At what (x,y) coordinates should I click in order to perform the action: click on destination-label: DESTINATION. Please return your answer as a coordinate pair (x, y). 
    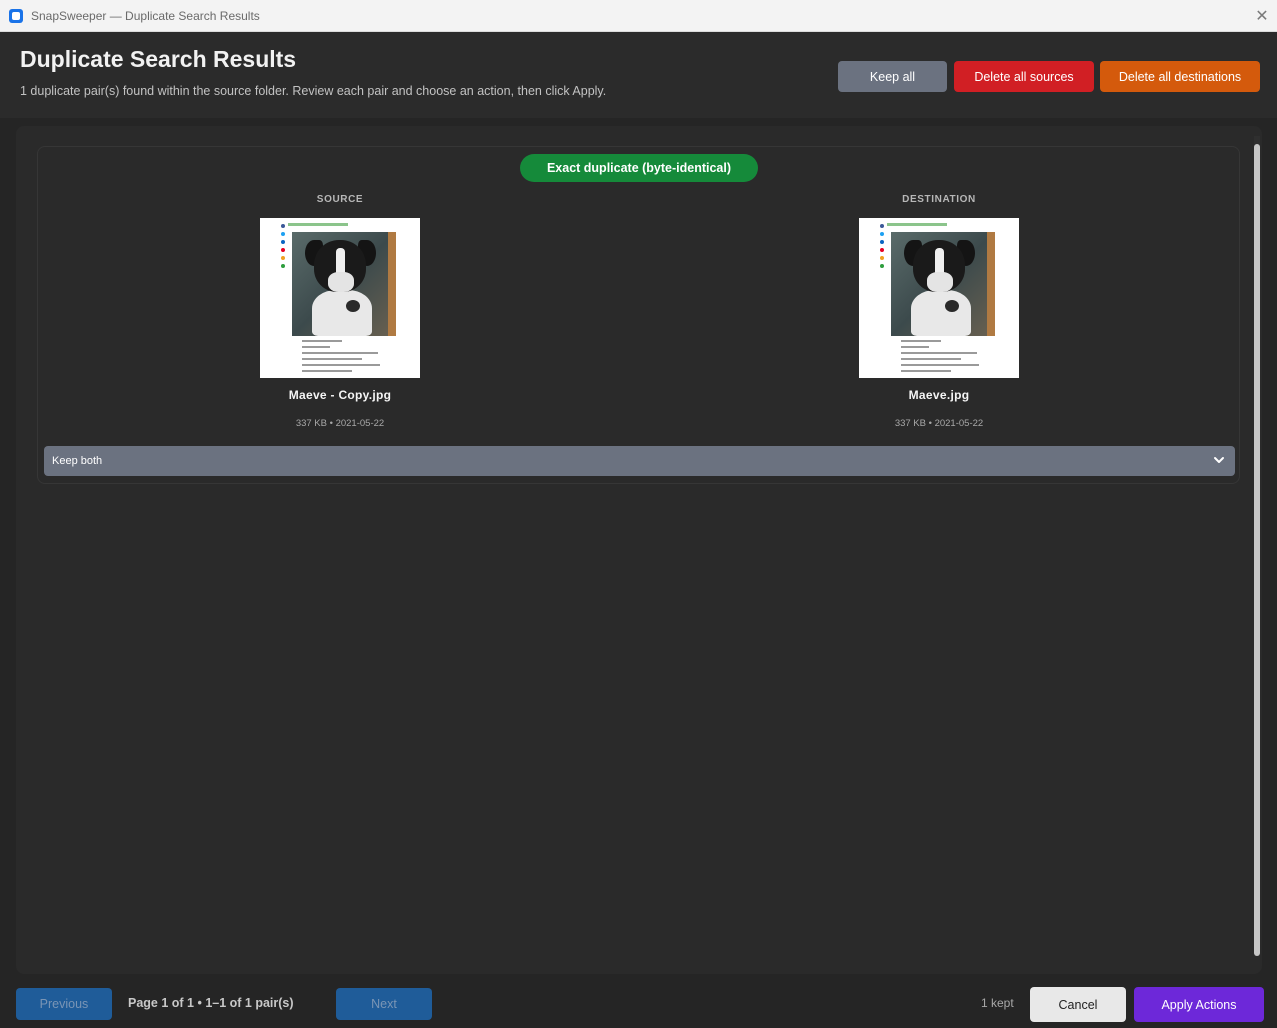
    Looking at the image, I should click on (939, 199).